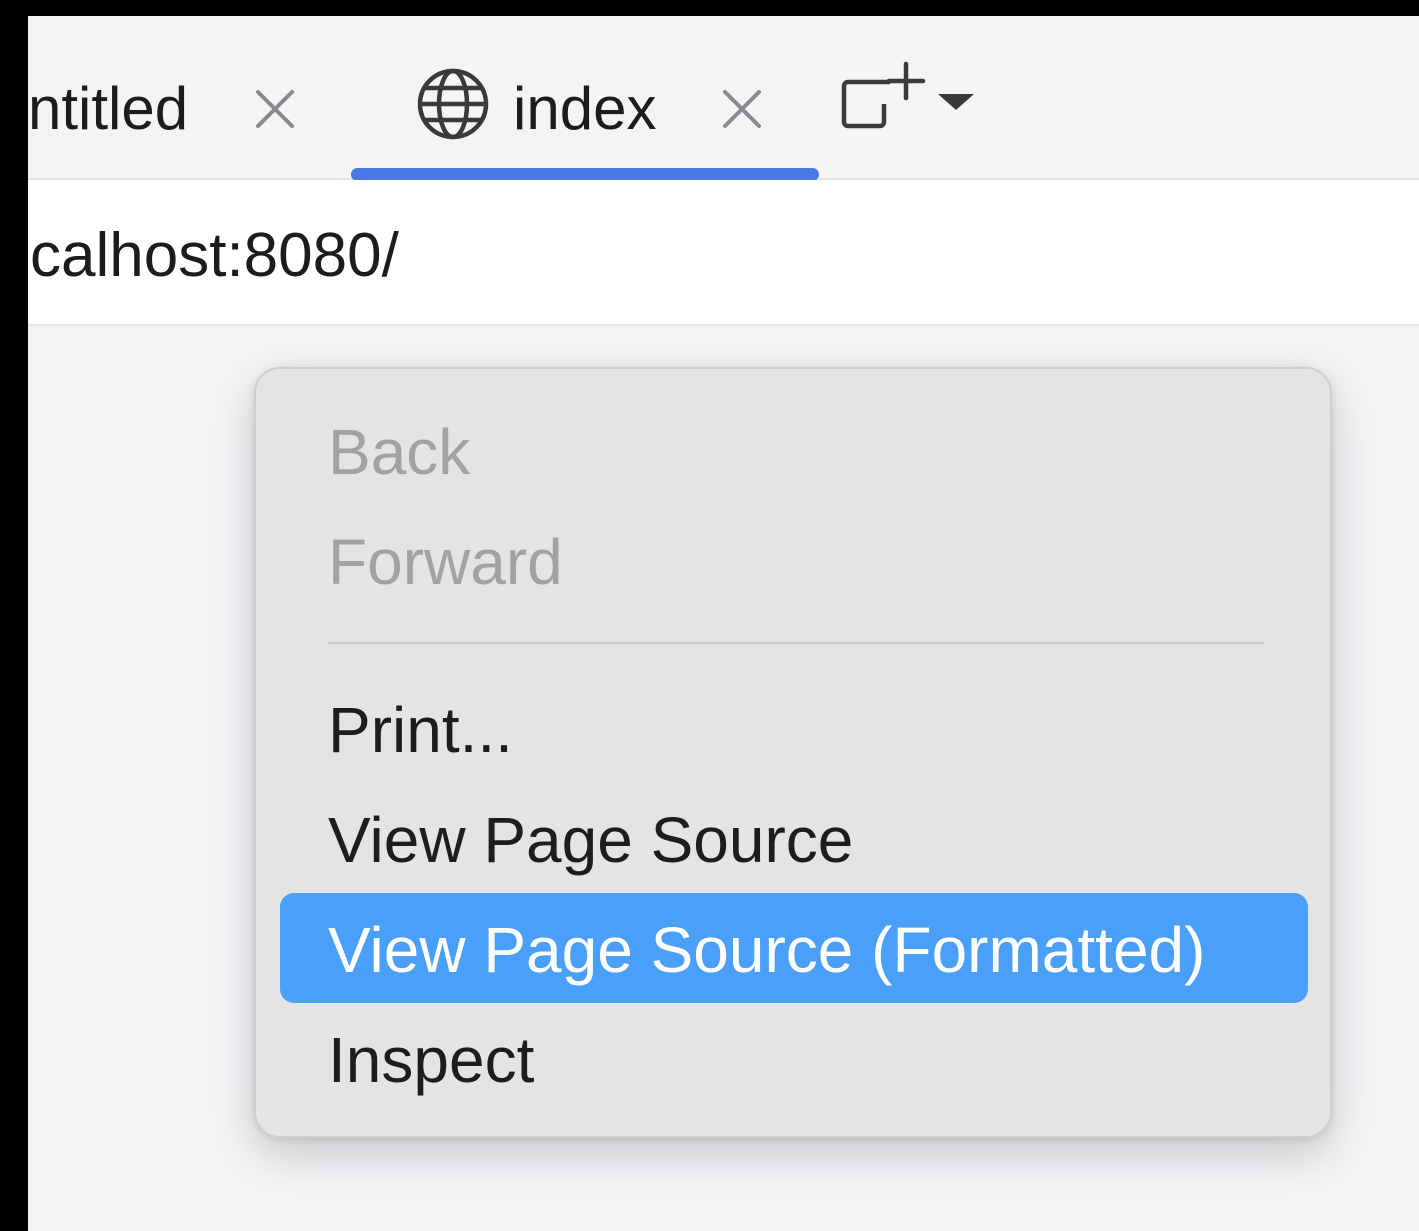  I want to click on tab-index-label: index, so click(585, 108).